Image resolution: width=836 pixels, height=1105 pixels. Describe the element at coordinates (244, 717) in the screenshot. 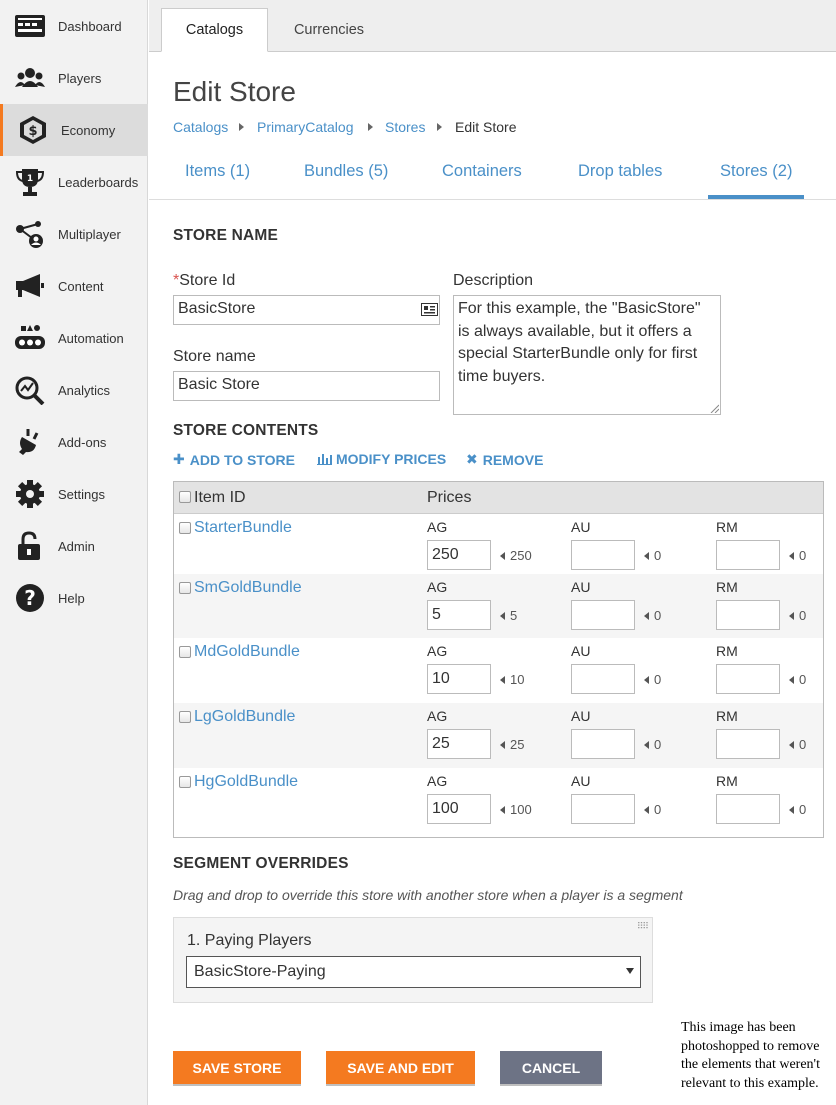

I see `item-id-link: LgGoldBundle` at that location.